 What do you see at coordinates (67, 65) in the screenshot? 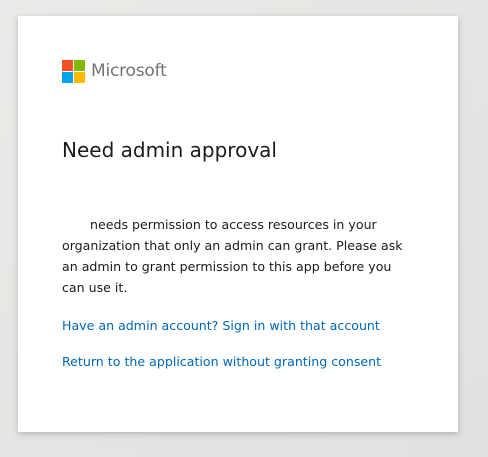
I see `logo-square-red` at bounding box center [67, 65].